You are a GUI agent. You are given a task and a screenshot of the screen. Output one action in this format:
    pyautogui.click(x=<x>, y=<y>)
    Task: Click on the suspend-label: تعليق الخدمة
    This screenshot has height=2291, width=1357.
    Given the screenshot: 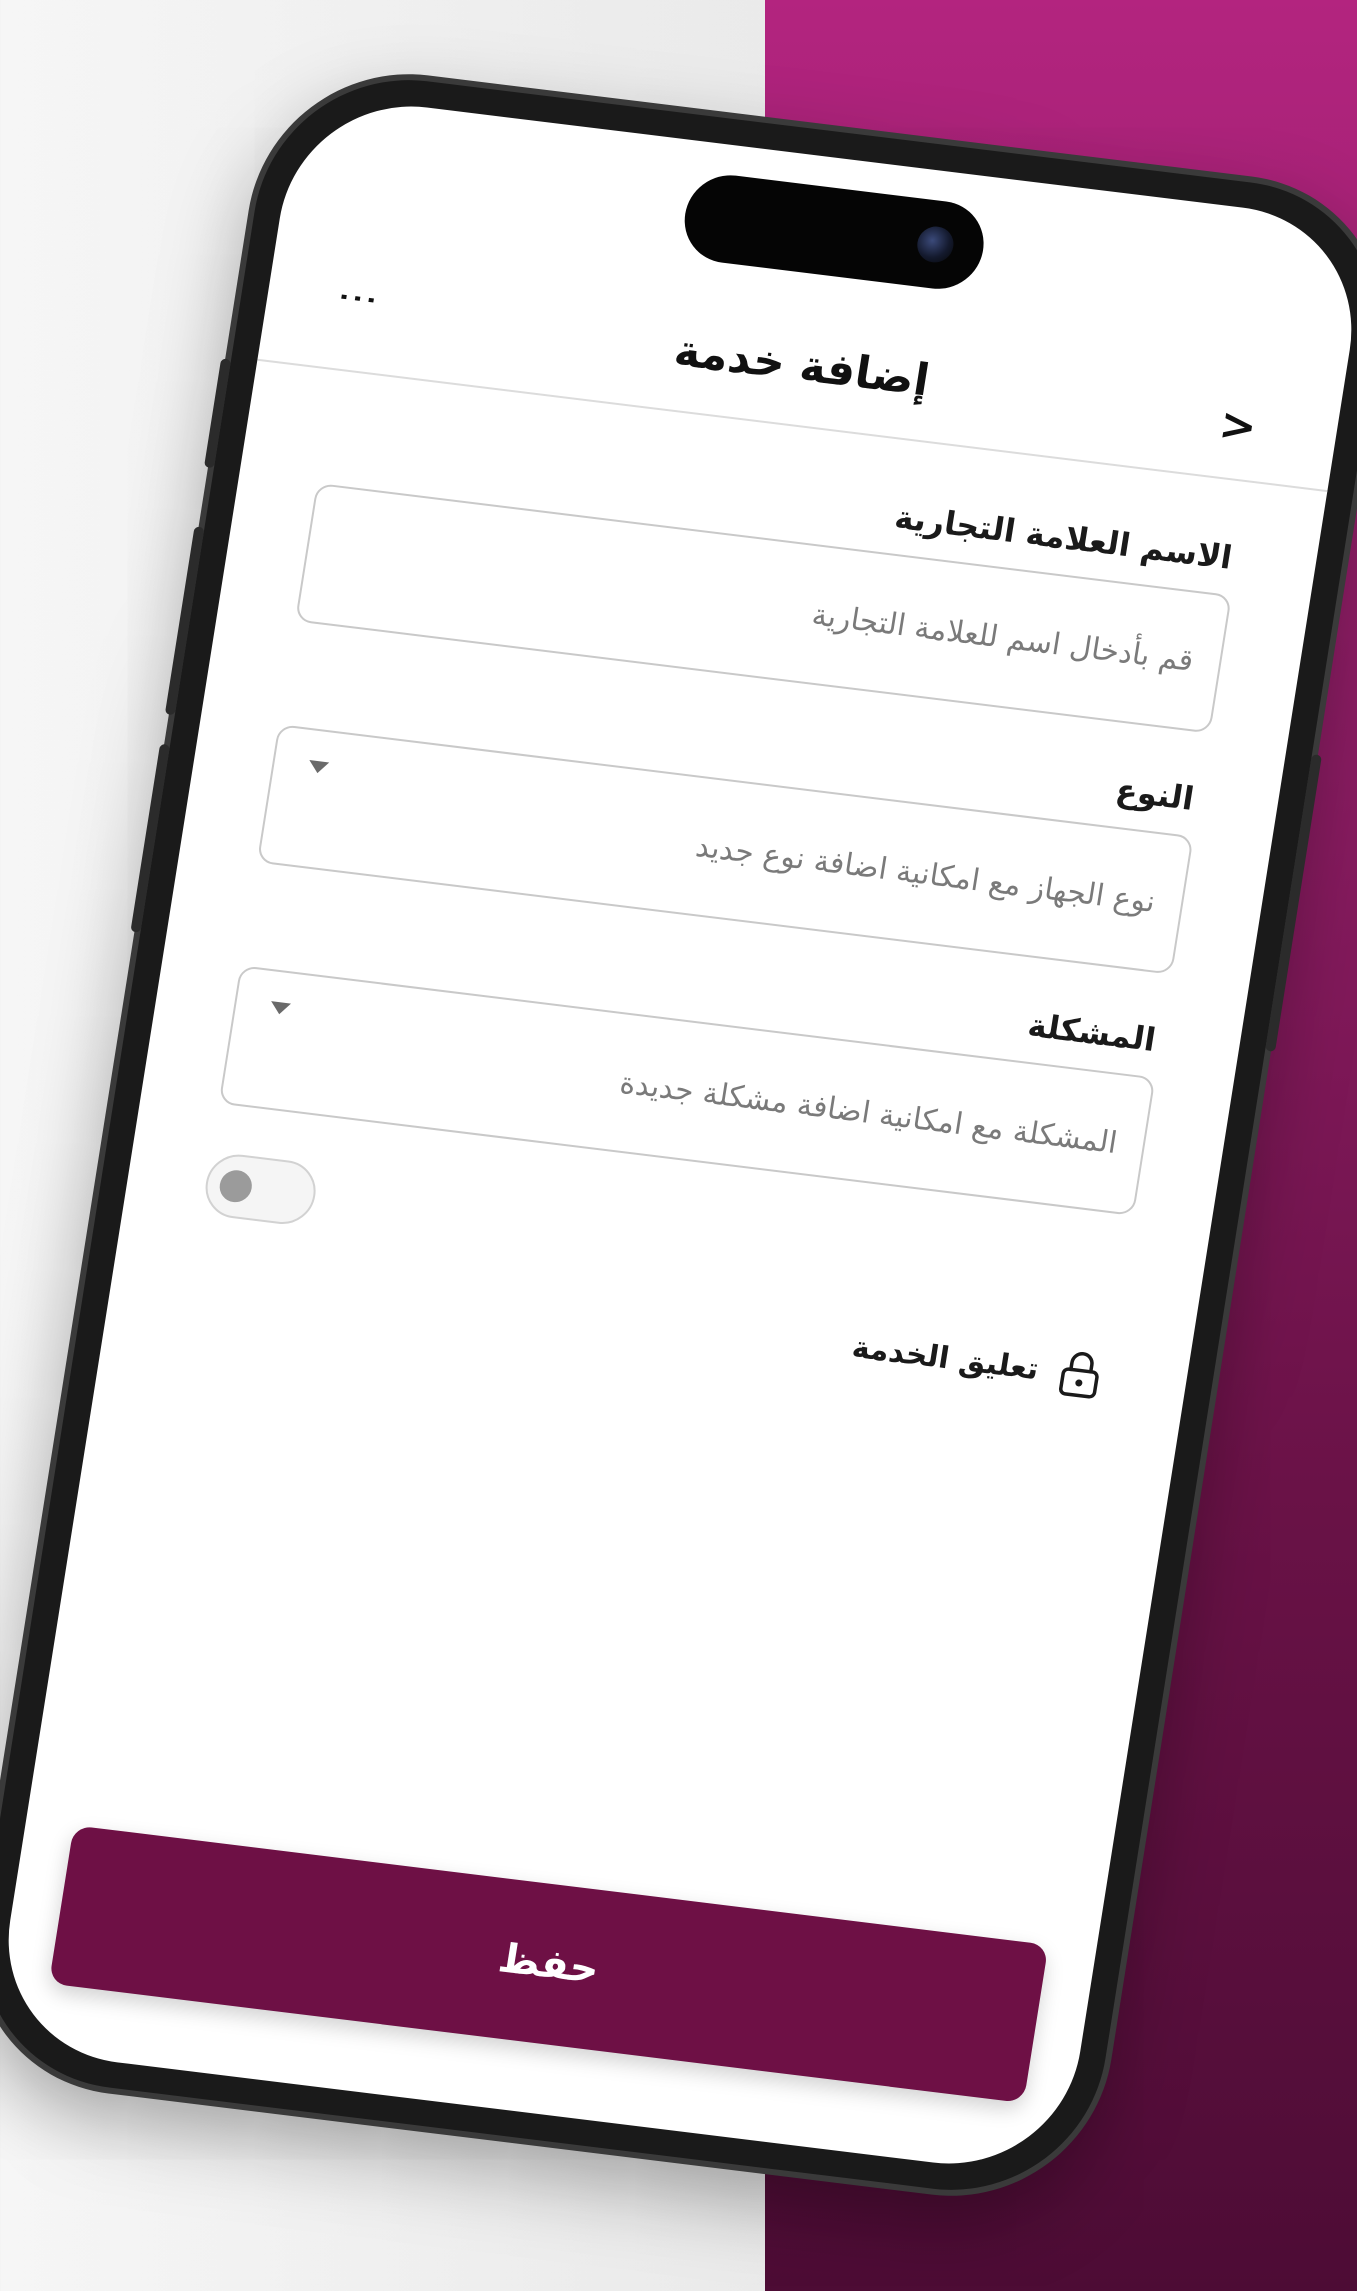 What is the action you would take?
    pyautogui.click(x=945, y=1358)
    